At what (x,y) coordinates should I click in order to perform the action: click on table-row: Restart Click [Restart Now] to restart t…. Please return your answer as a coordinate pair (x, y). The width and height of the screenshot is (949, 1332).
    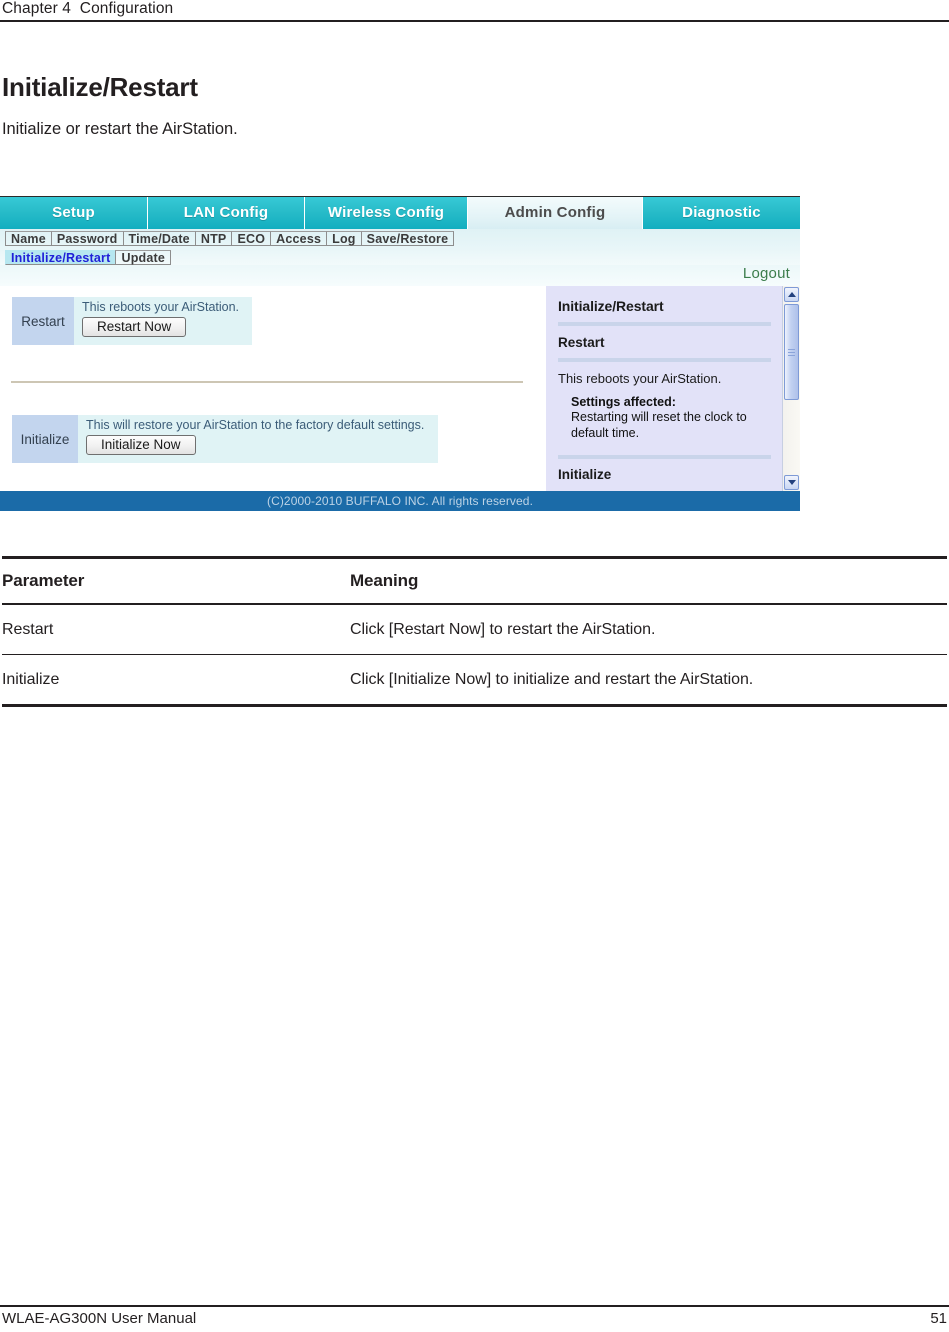
    Looking at the image, I should click on (474, 629).